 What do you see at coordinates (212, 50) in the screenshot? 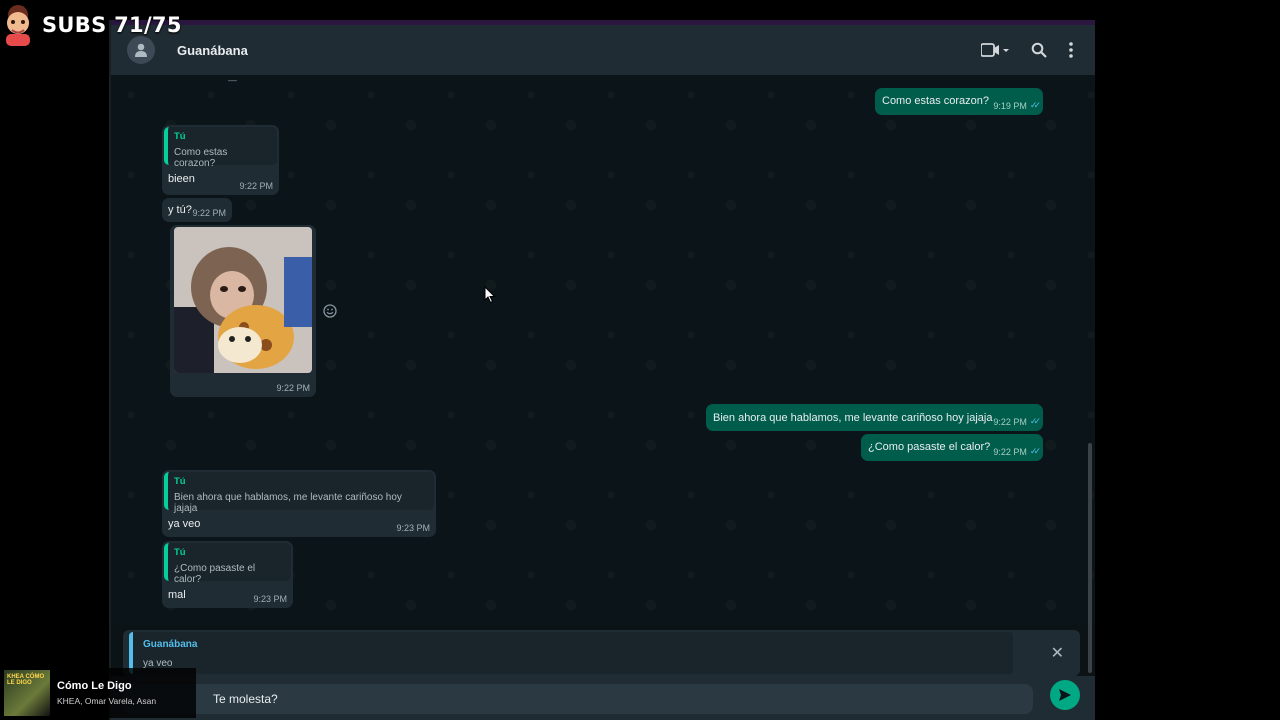
I see `contact-name: Guanábana` at bounding box center [212, 50].